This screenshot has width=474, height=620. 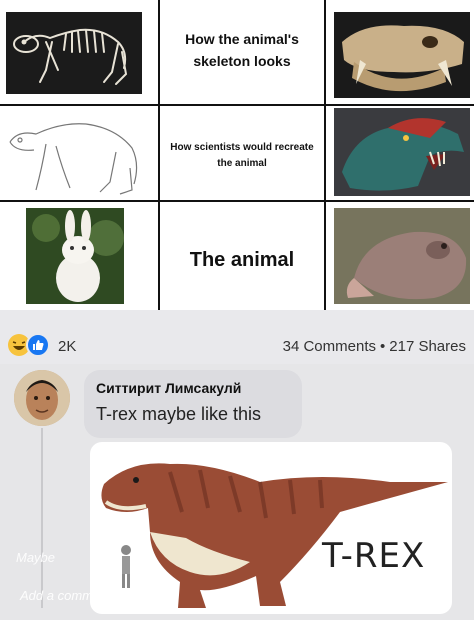 What do you see at coordinates (79, 152) in the screenshot?
I see `sketch-drawing` at bounding box center [79, 152].